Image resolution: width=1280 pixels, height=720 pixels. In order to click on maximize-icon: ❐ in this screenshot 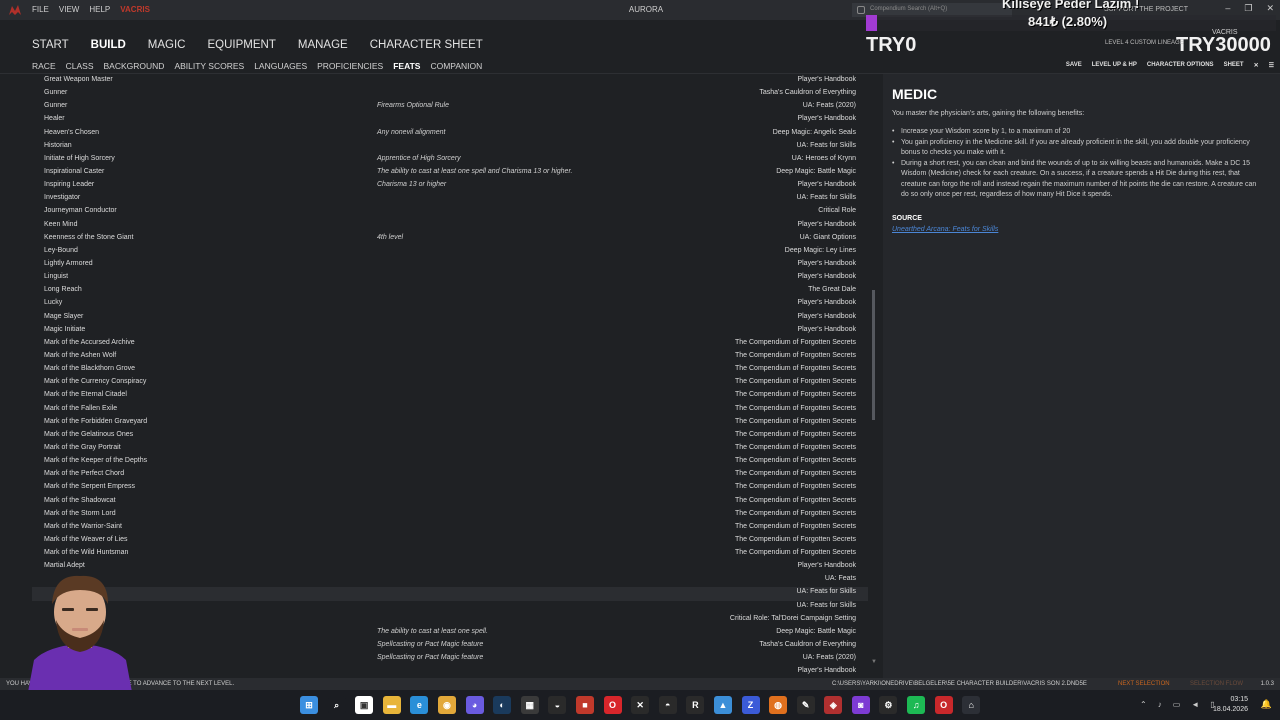, I will do `click(1248, 8)`.